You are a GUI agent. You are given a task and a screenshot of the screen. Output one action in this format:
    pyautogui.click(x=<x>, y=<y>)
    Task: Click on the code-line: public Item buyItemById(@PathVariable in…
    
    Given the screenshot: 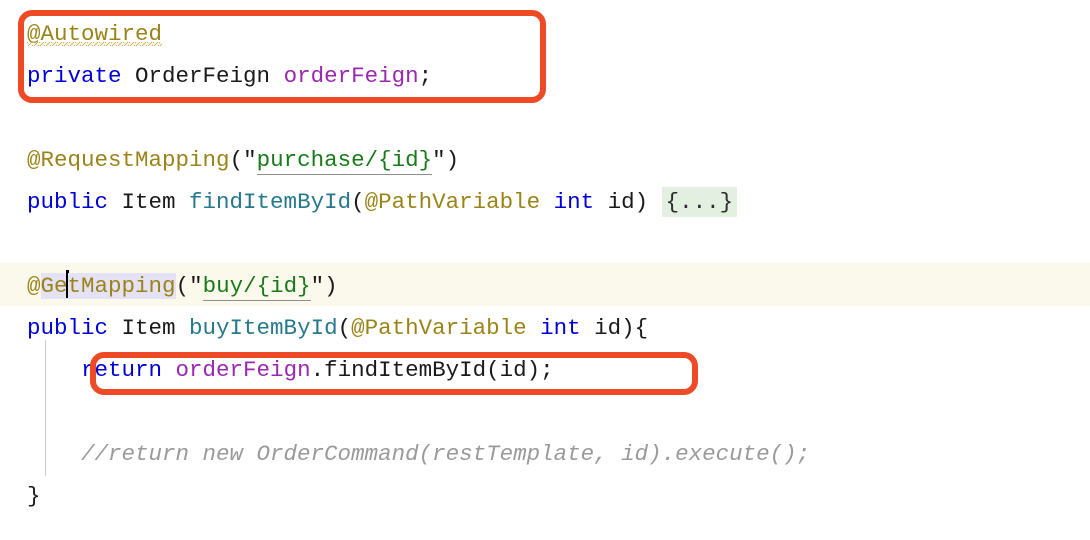 What is the action you would take?
    pyautogui.click(x=545, y=328)
    